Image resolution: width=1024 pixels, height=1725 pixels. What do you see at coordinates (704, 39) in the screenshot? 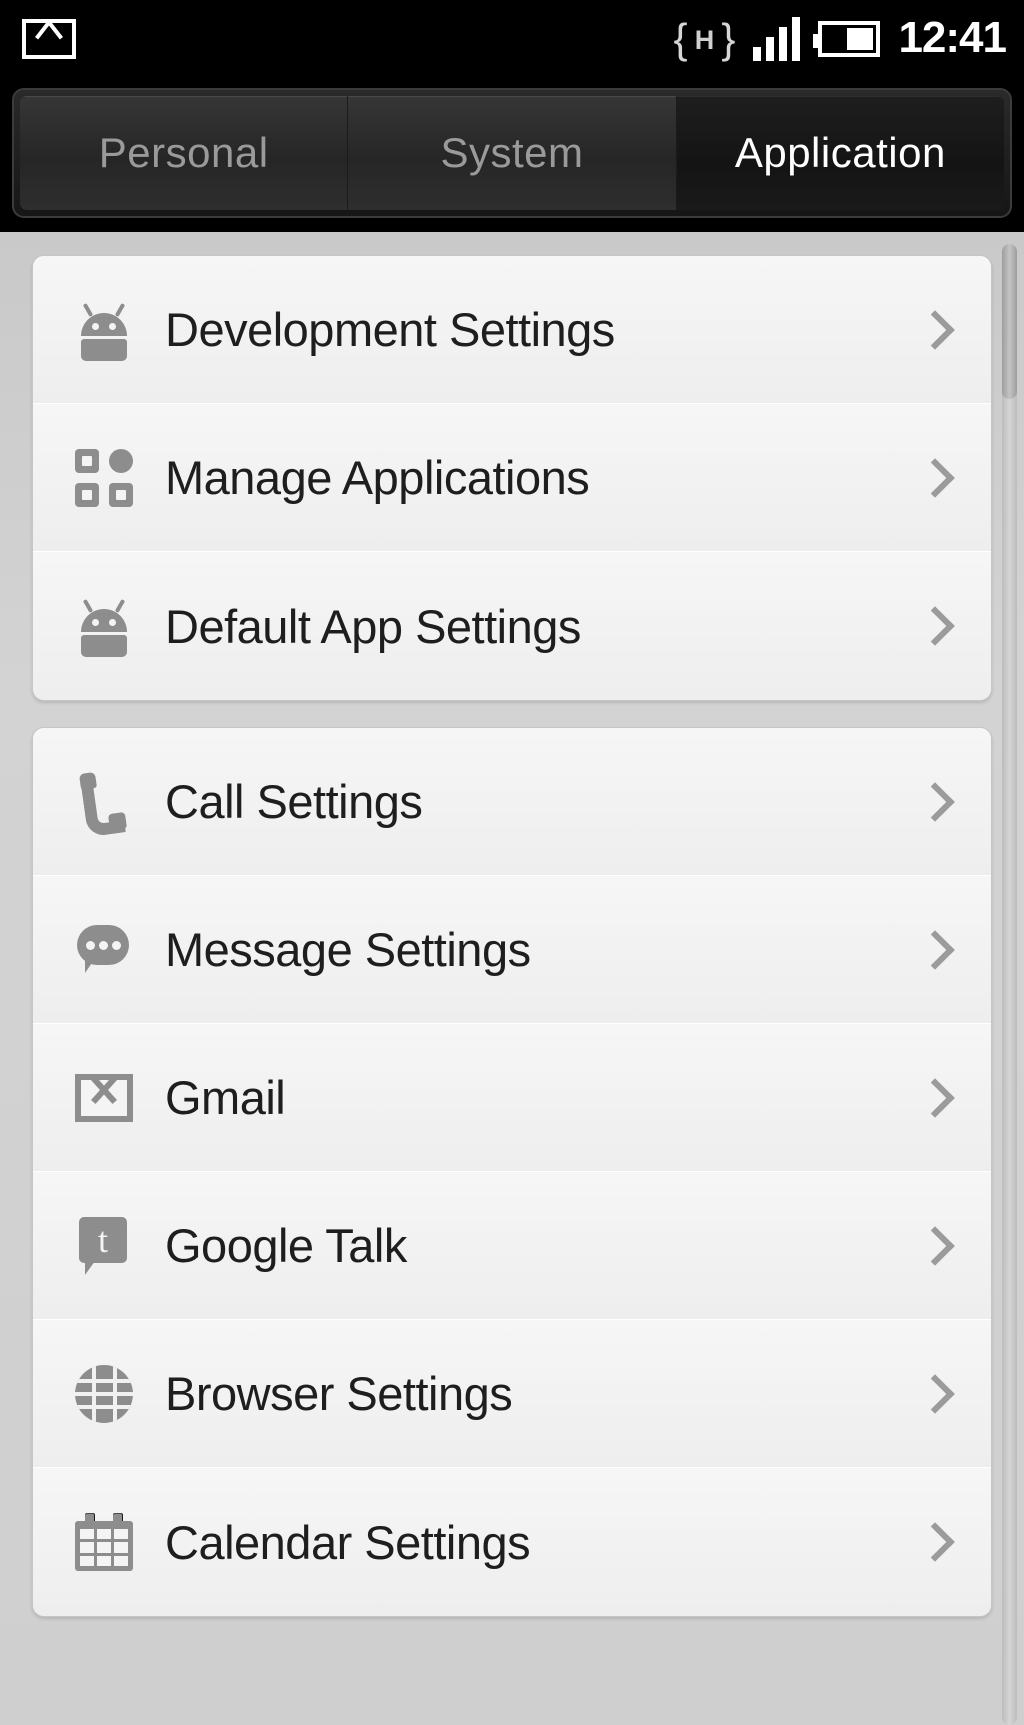
I see `hspa-data-icon: { H }` at bounding box center [704, 39].